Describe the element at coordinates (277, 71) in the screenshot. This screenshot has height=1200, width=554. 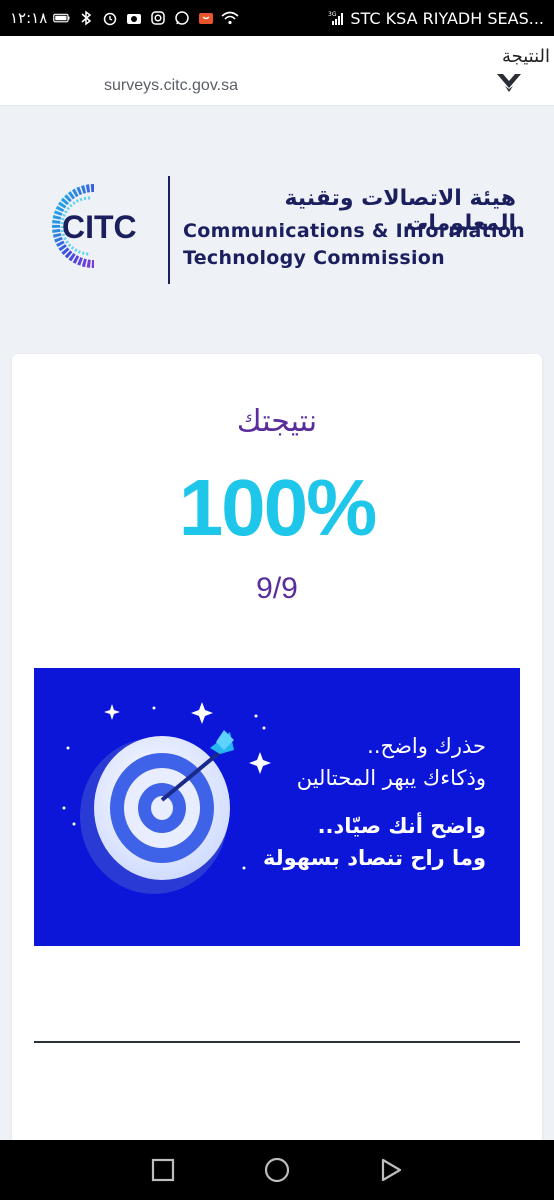
I see `browser-header: surveys.citc.gov.sa النتيجة` at that location.